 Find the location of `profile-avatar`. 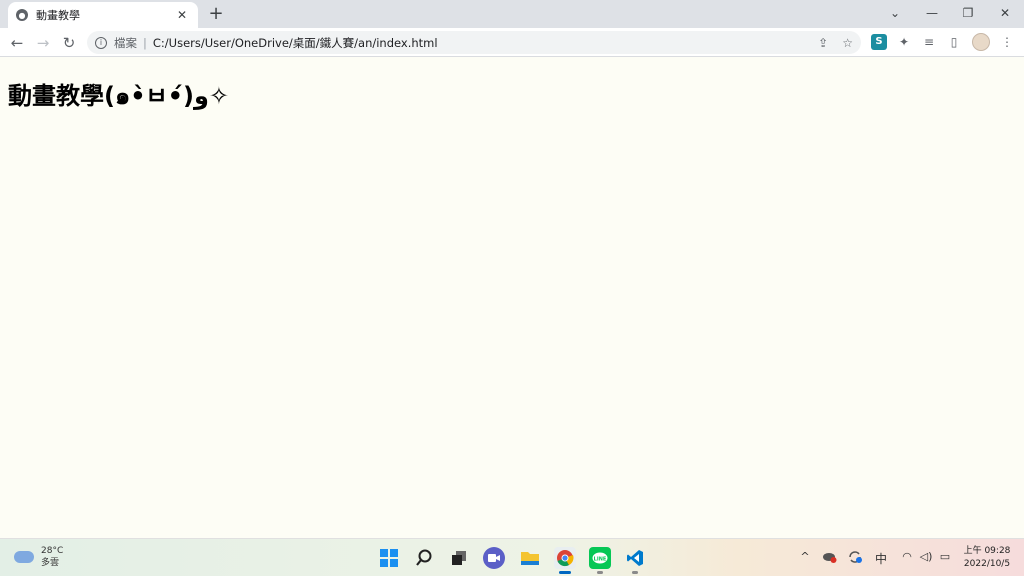

profile-avatar is located at coordinates (981, 42).